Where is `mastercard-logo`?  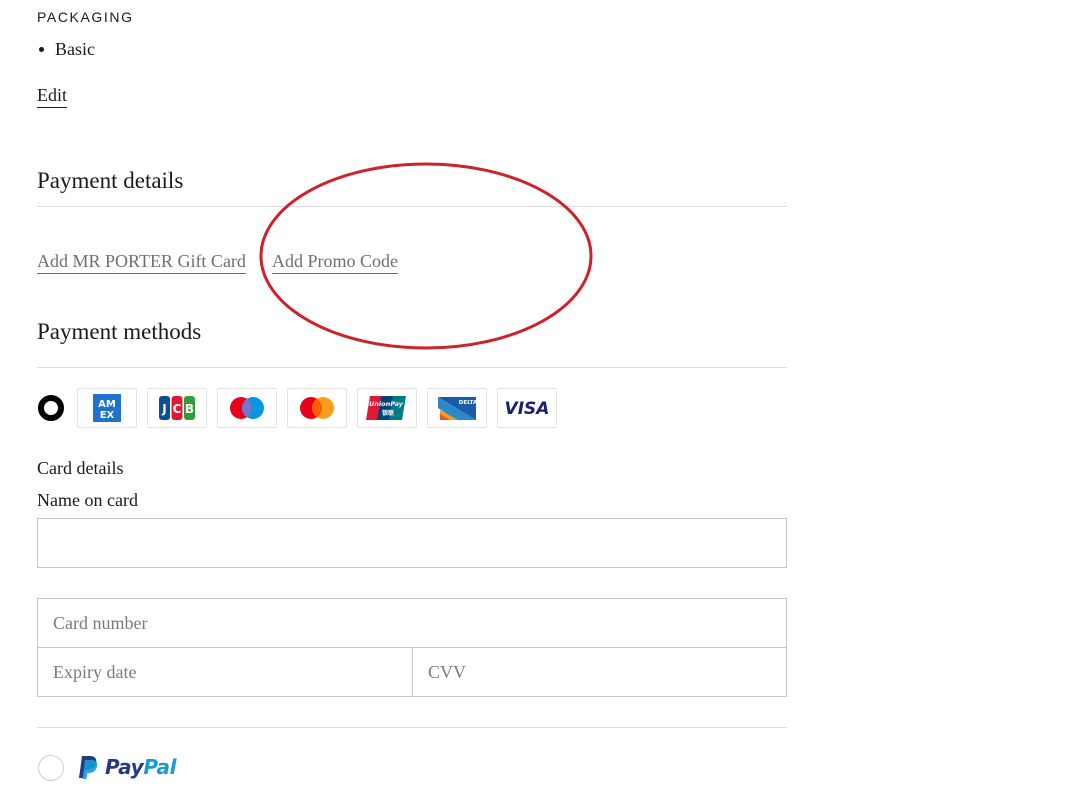 mastercard-logo is located at coordinates (317, 408).